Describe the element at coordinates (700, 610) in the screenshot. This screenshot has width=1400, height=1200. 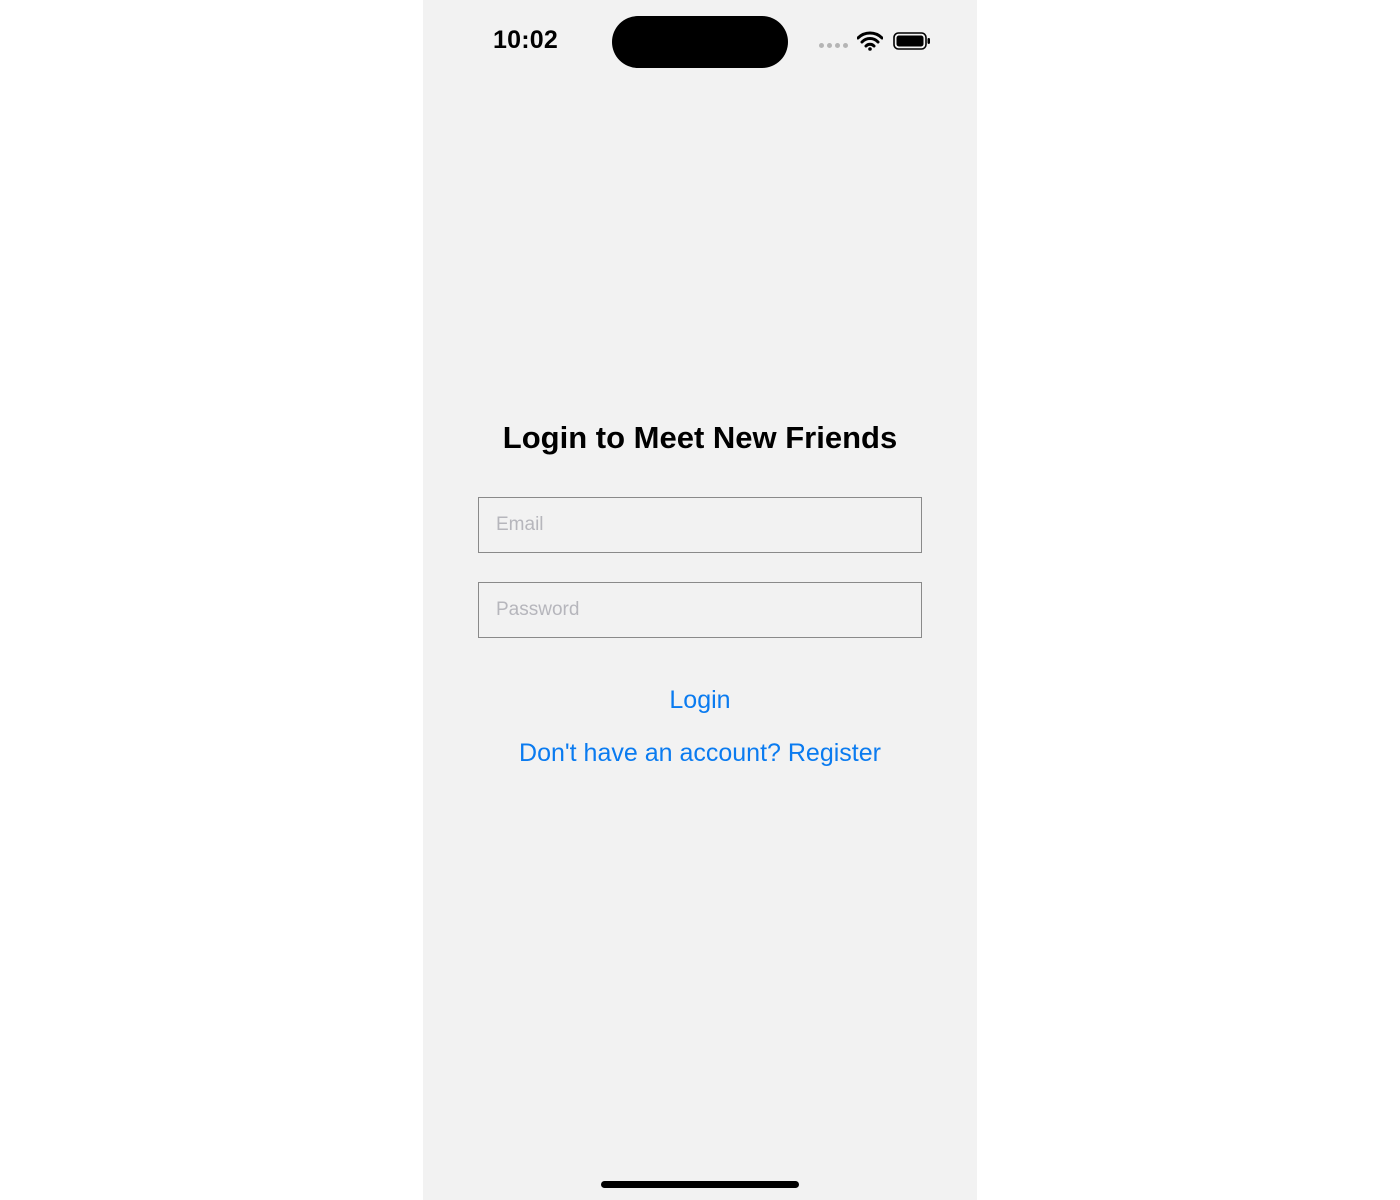
I see `password-field` at that location.